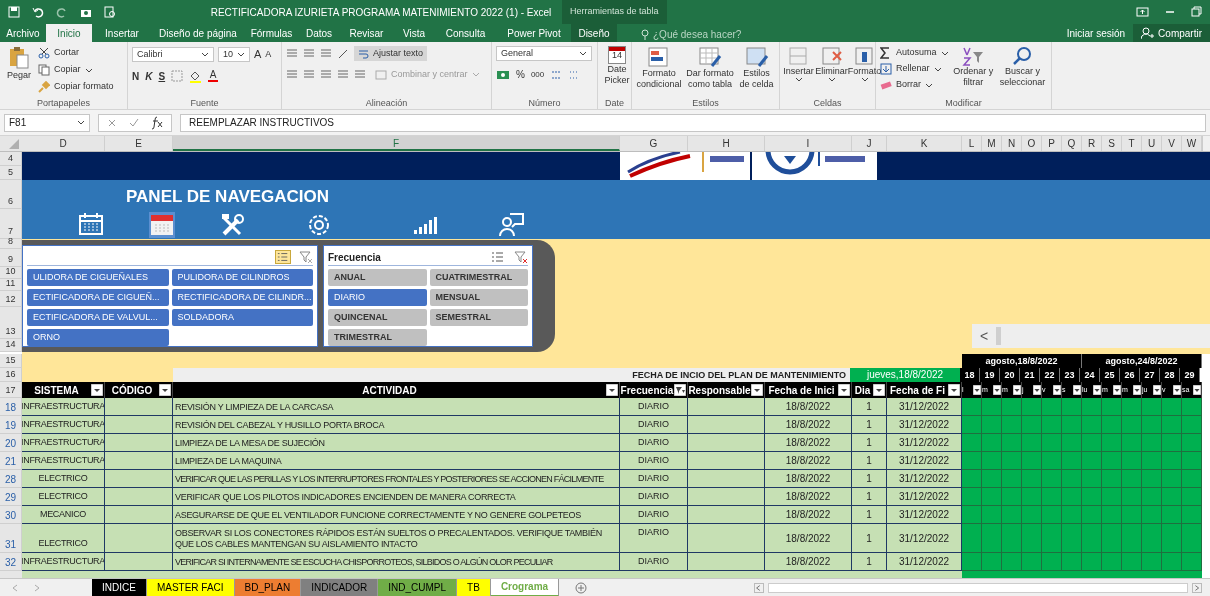 Image resolution: width=1210 pixels, height=596 pixels. Describe the element at coordinates (1091, 336) in the screenshot. I see `timeline-scrollbar: <` at that location.